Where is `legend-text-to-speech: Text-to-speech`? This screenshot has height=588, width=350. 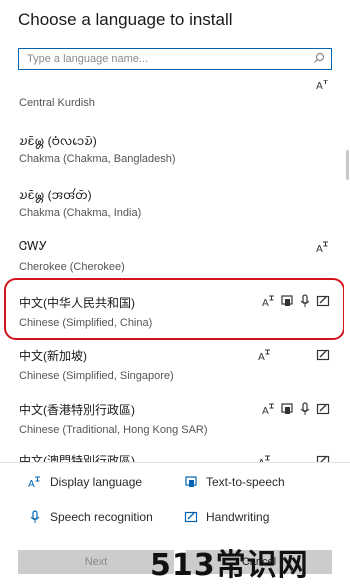
legend-text-to-speech: Text-to-speech is located at coordinates (234, 482).